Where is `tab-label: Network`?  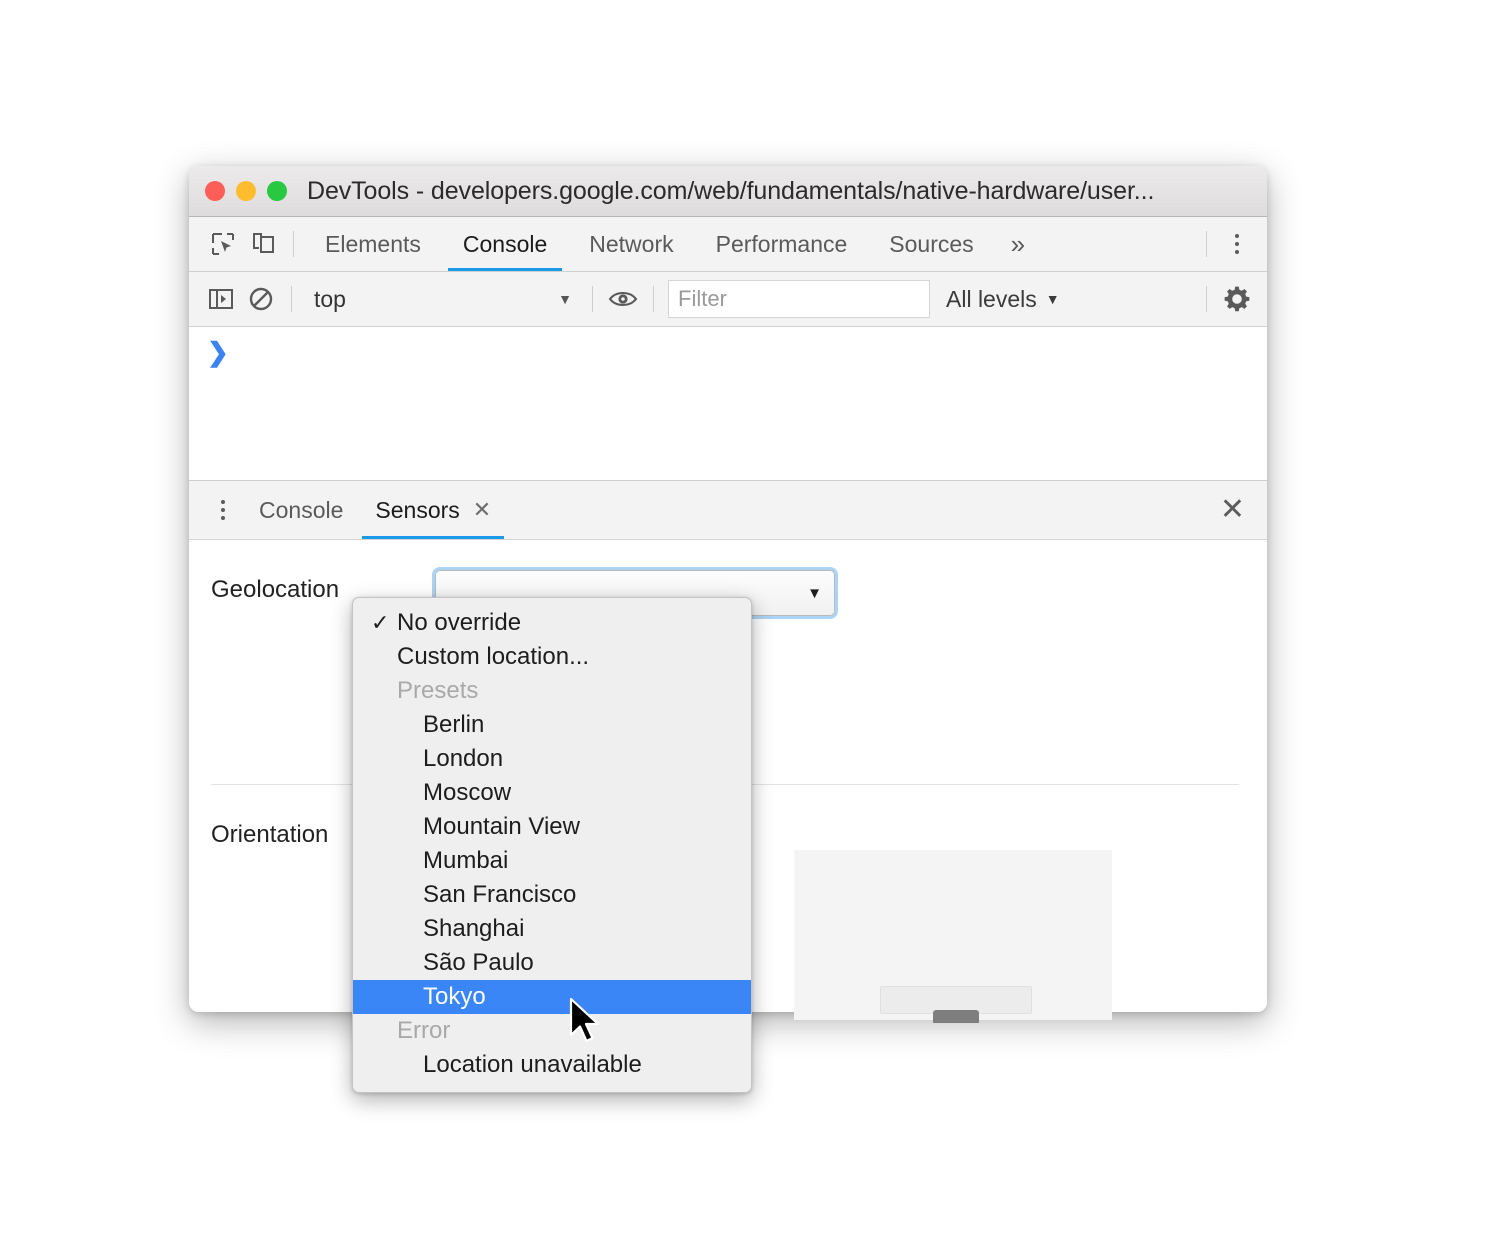
tab-label: Network is located at coordinates (631, 243).